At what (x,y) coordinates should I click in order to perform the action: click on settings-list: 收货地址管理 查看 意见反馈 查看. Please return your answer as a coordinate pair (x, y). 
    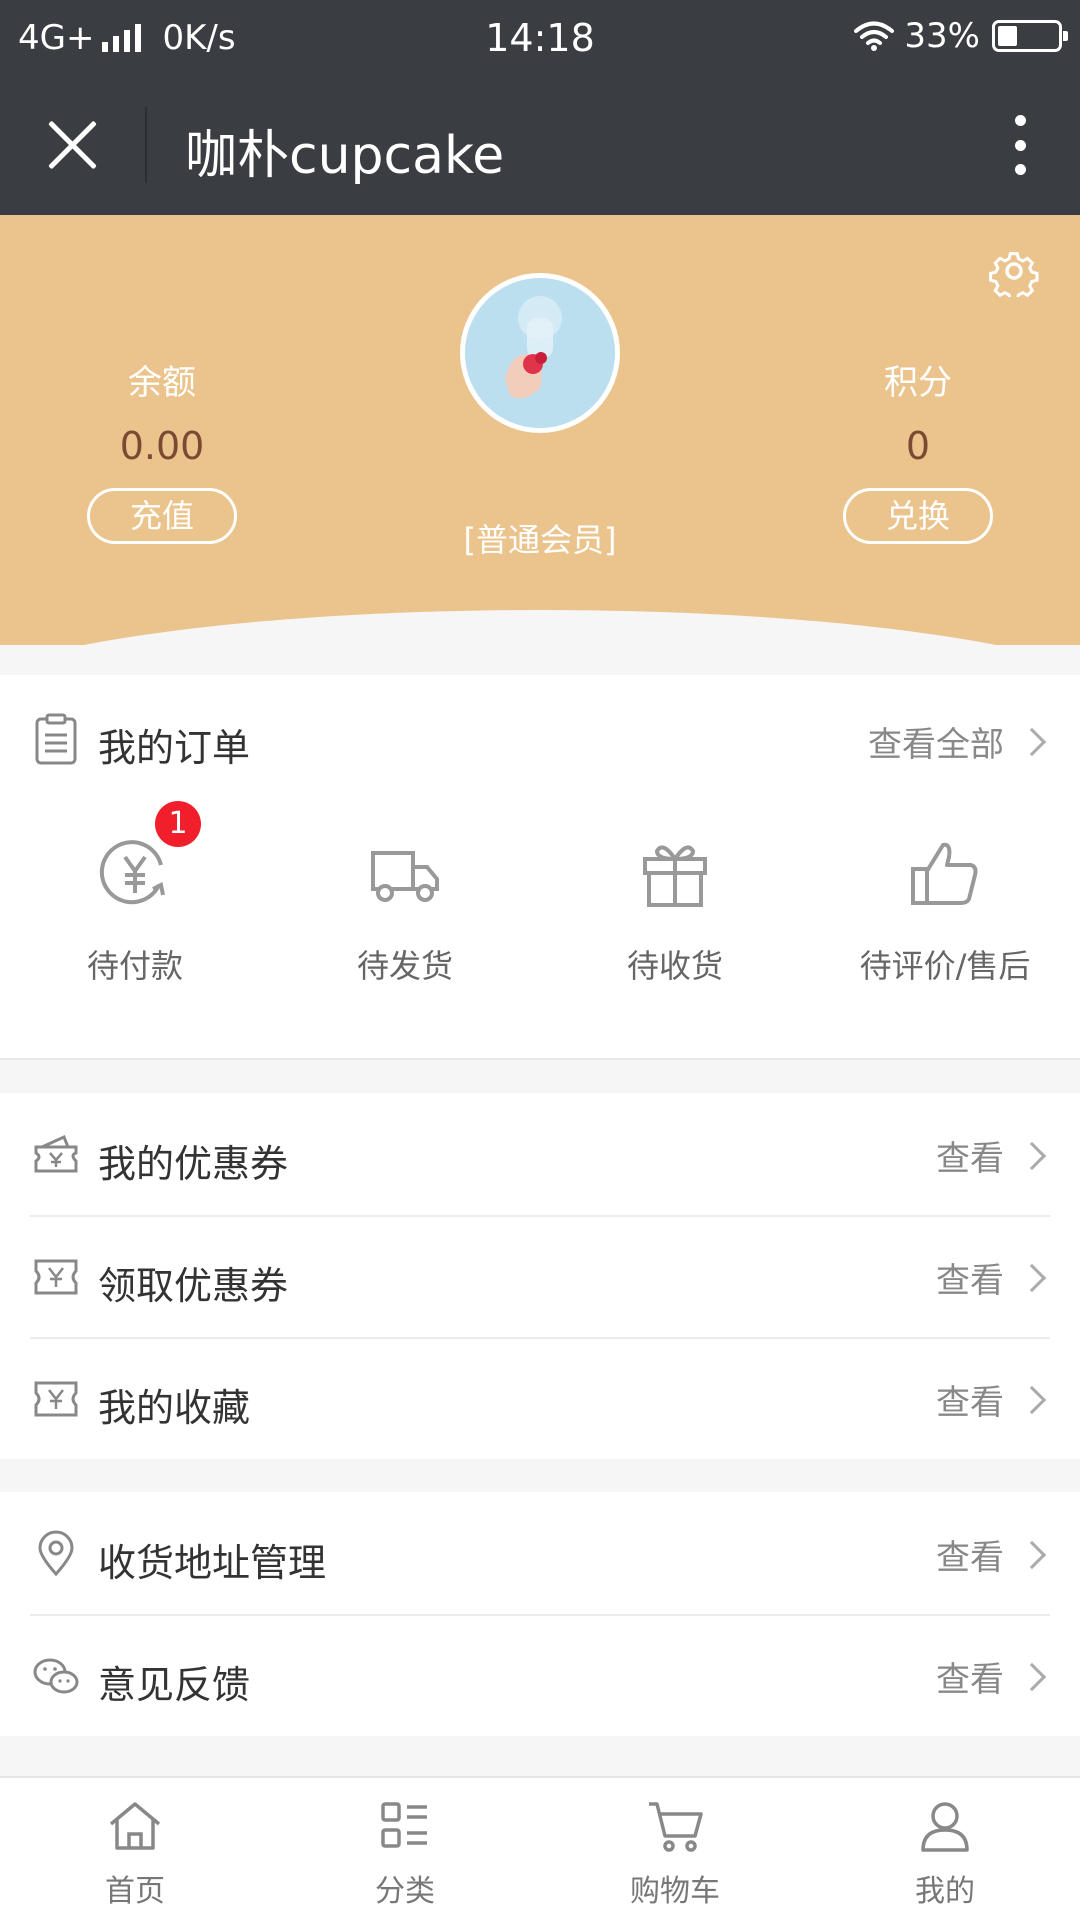
    Looking at the image, I should click on (540, 1614).